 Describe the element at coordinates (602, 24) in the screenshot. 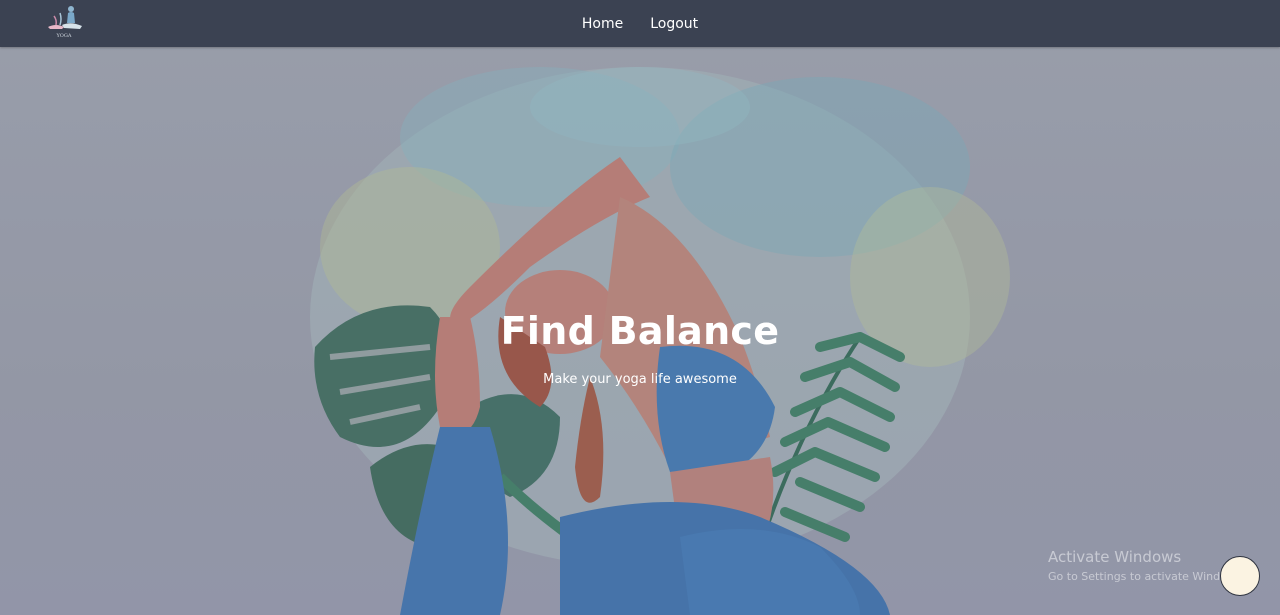

I see `nav-home-link: Home` at that location.